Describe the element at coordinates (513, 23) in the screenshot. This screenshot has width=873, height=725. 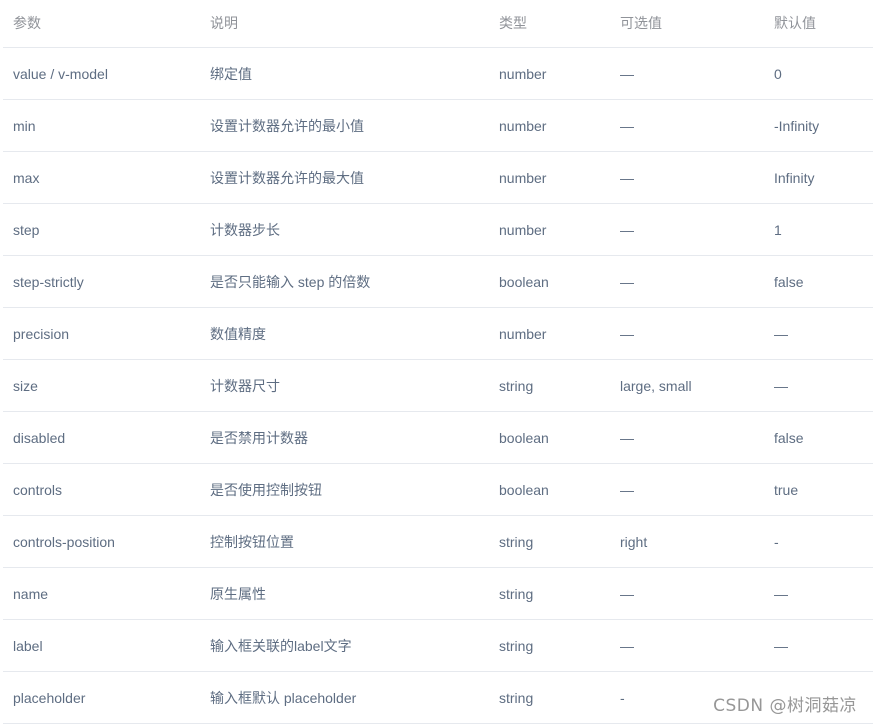
I see `header-type: 类型` at that location.